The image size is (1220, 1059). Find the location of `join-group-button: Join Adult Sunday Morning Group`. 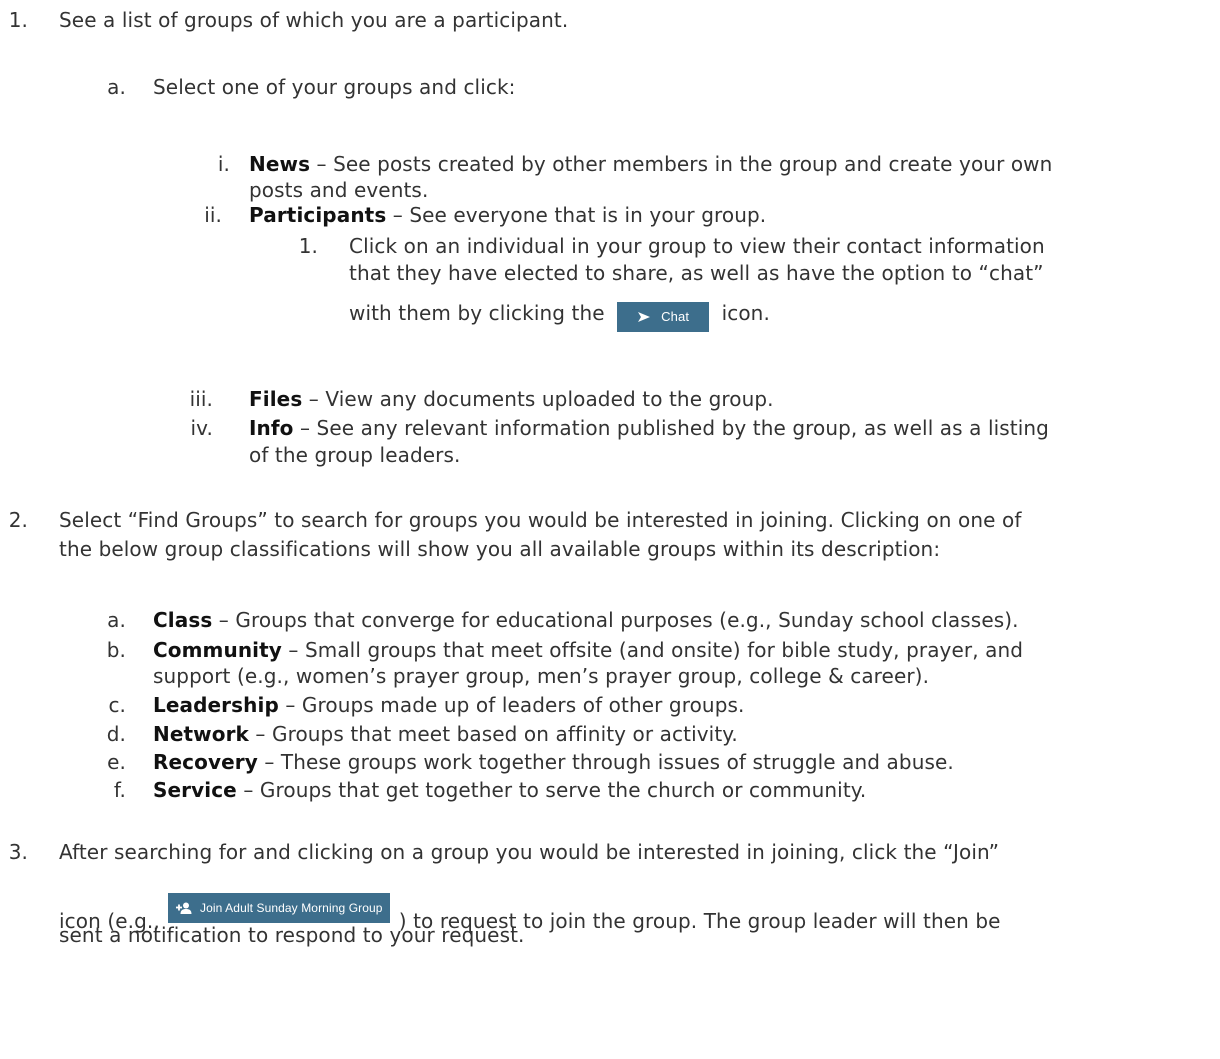

join-group-button: Join Adult Sunday Morning Group is located at coordinates (279, 908).